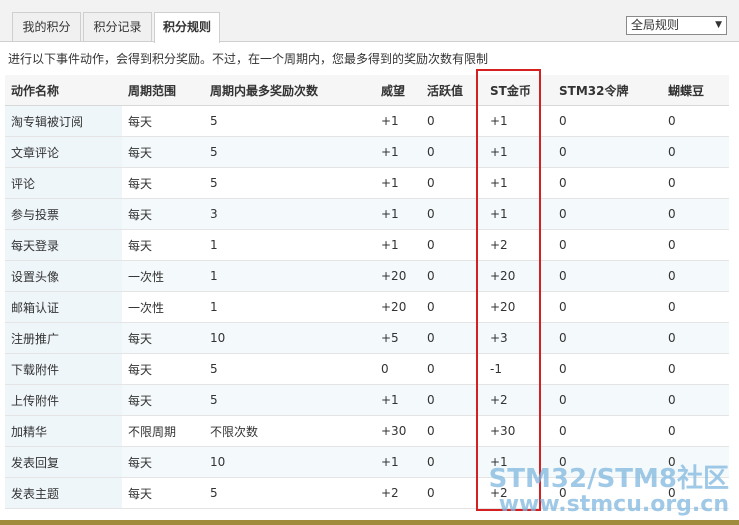 The height and width of the screenshot is (525, 739). Describe the element at coordinates (46, 26) in the screenshot. I see `tab-my-points: 我的积分` at that location.